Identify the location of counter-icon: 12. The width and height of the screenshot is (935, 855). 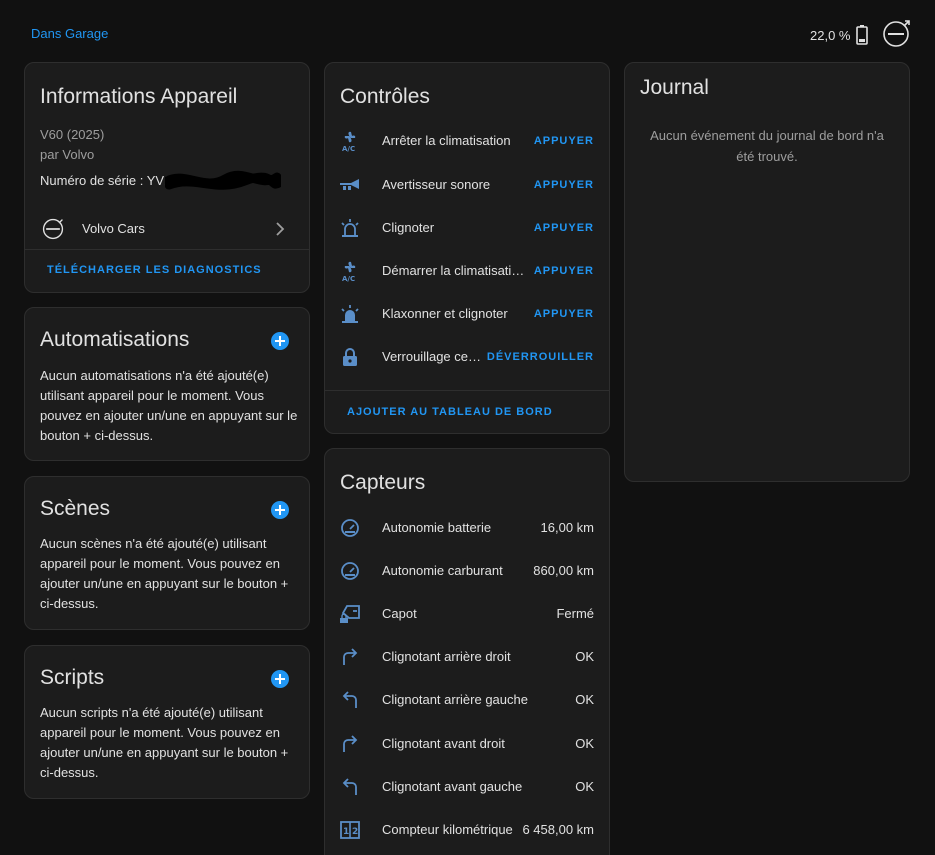
(350, 830).